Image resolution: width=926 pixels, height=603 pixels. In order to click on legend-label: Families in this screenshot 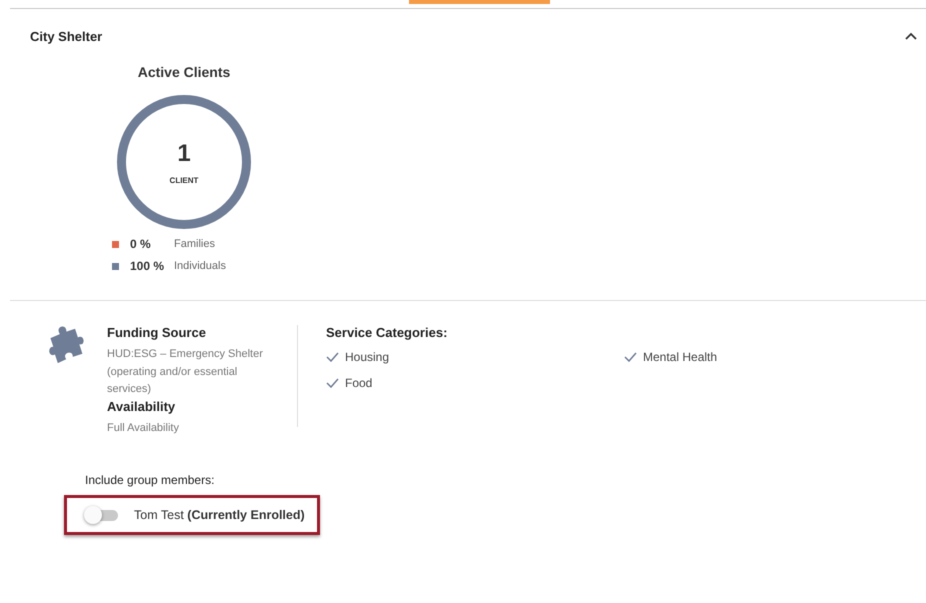, I will do `click(194, 244)`.